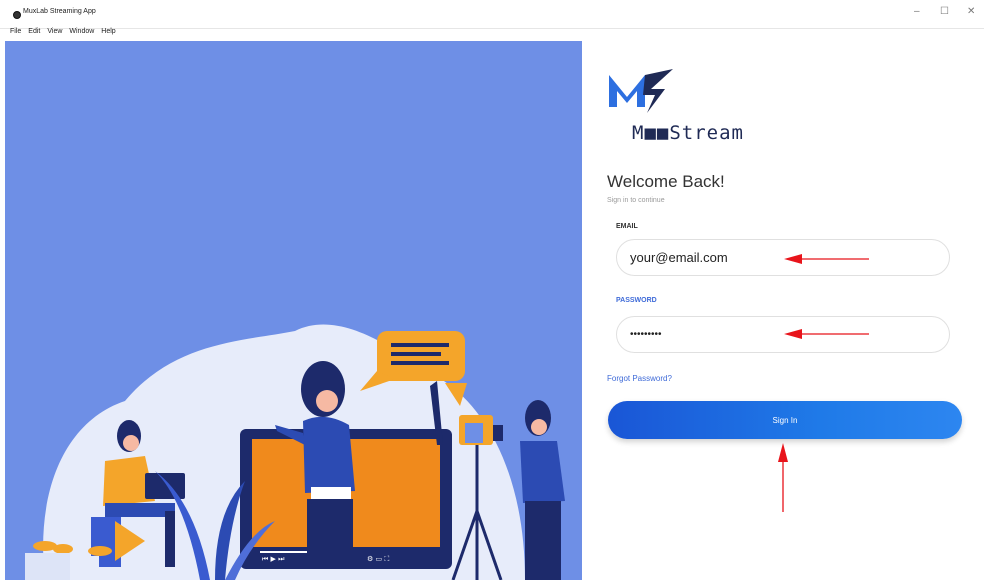 This screenshot has height=580, width=984. What do you see at coordinates (639, 378) in the screenshot?
I see `forgot-password-link: Forgot Password?` at bounding box center [639, 378].